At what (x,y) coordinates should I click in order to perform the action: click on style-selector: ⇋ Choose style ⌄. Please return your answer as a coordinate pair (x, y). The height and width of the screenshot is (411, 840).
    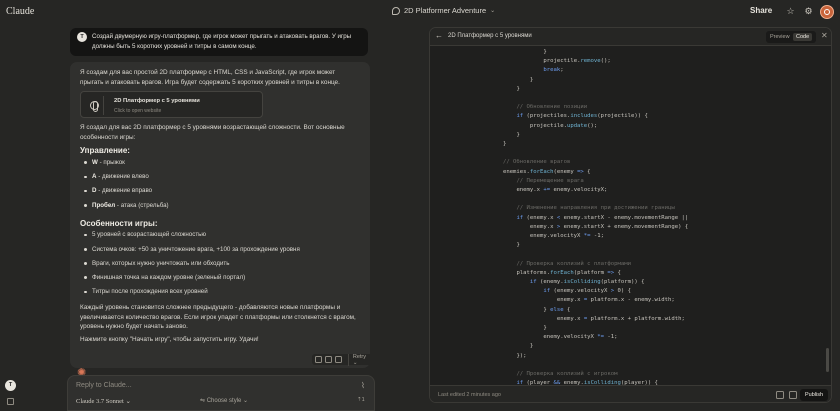
    Looking at the image, I should click on (224, 400).